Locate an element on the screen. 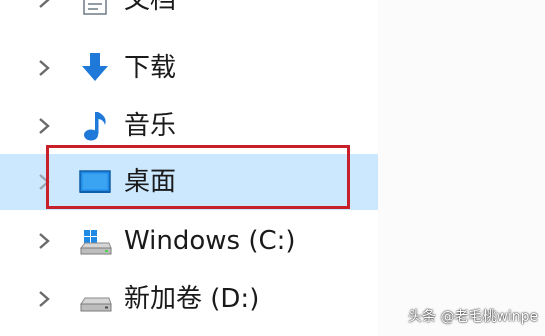 The width and height of the screenshot is (545, 336). download-icon is located at coordinates (95, 67).